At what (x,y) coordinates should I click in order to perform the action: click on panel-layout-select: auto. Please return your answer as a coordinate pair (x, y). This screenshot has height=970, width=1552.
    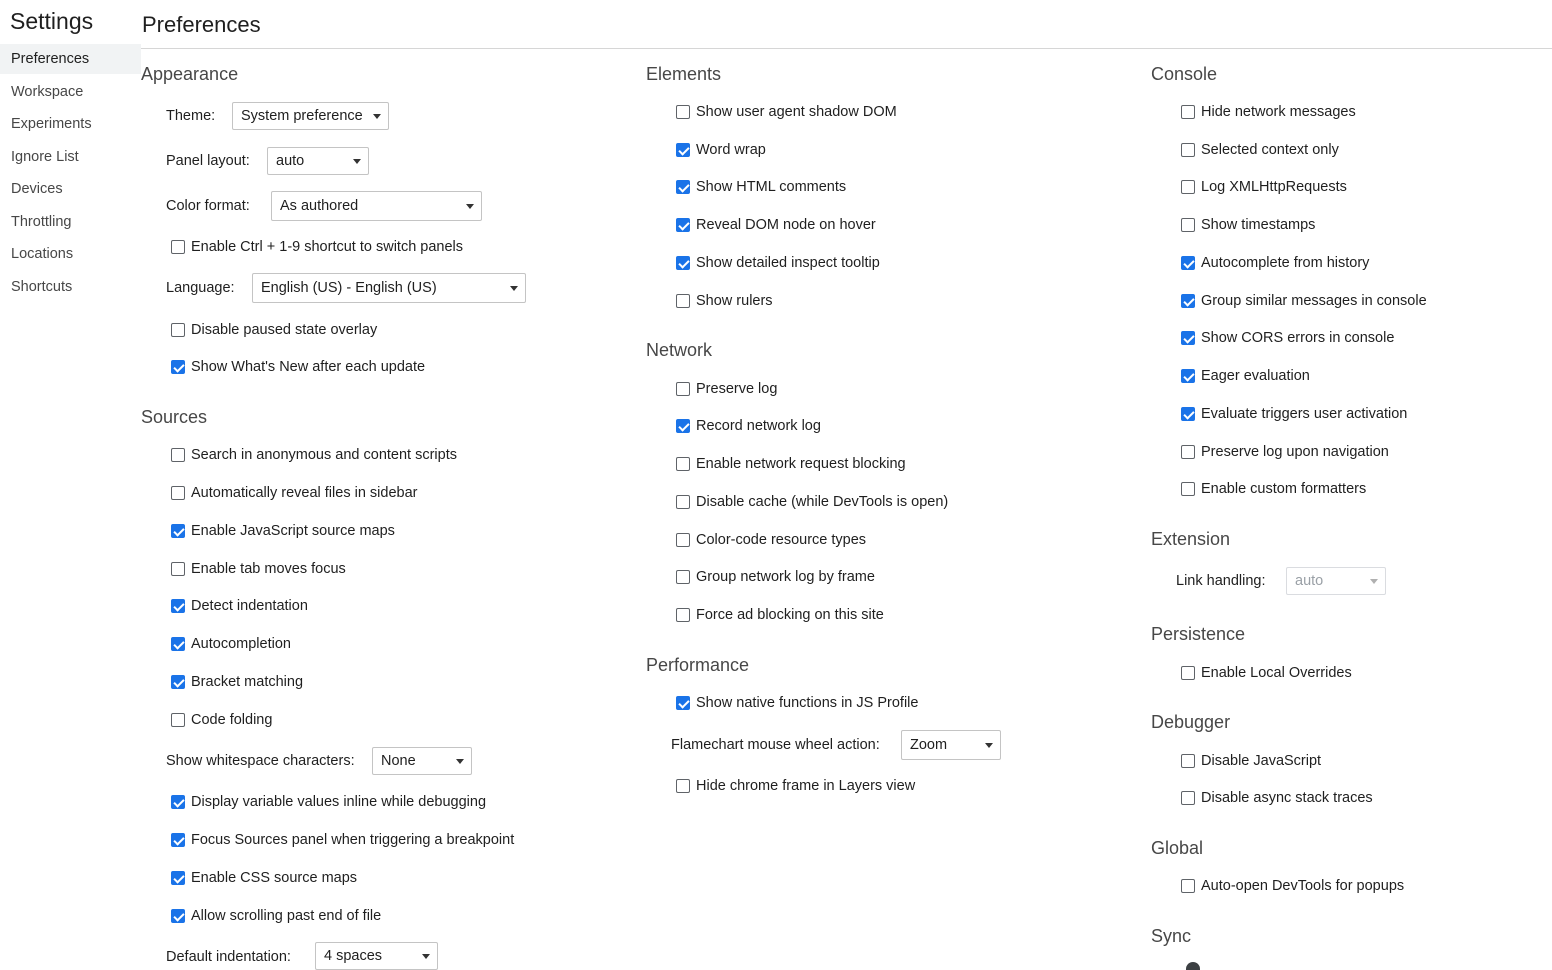
    Looking at the image, I should click on (318, 161).